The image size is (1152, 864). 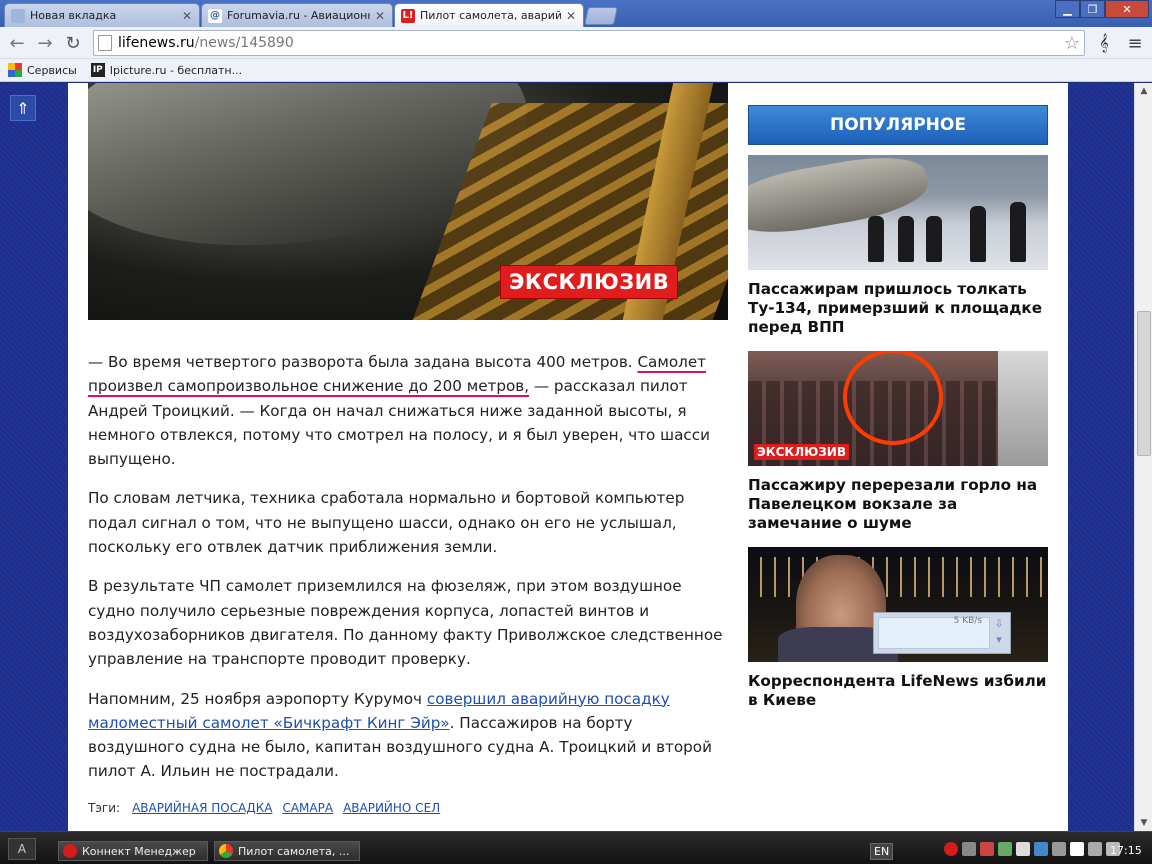 What do you see at coordinates (408, 15) in the screenshot?
I see `lifenews-favicon-icon: L!` at bounding box center [408, 15].